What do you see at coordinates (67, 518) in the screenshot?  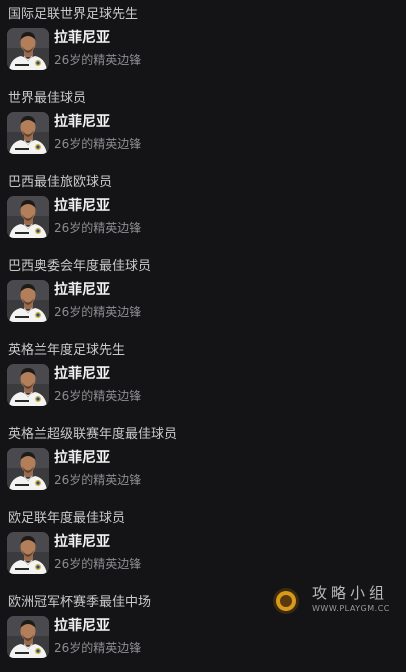 I see `award-title: 欧足联年度最佳球员` at bounding box center [67, 518].